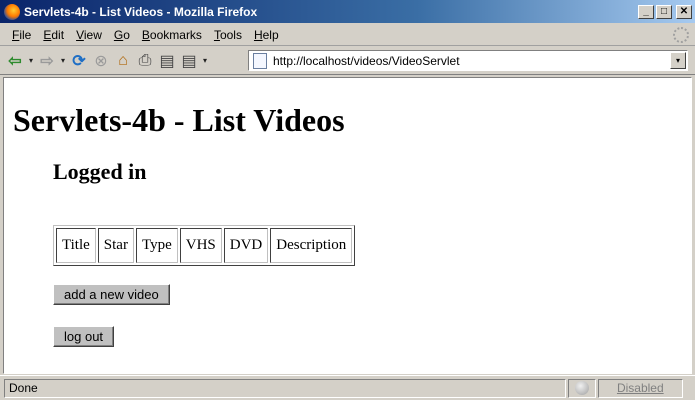 This screenshot has width=695, height=400. I want to click on menu-go: Go, so click(122, 35).